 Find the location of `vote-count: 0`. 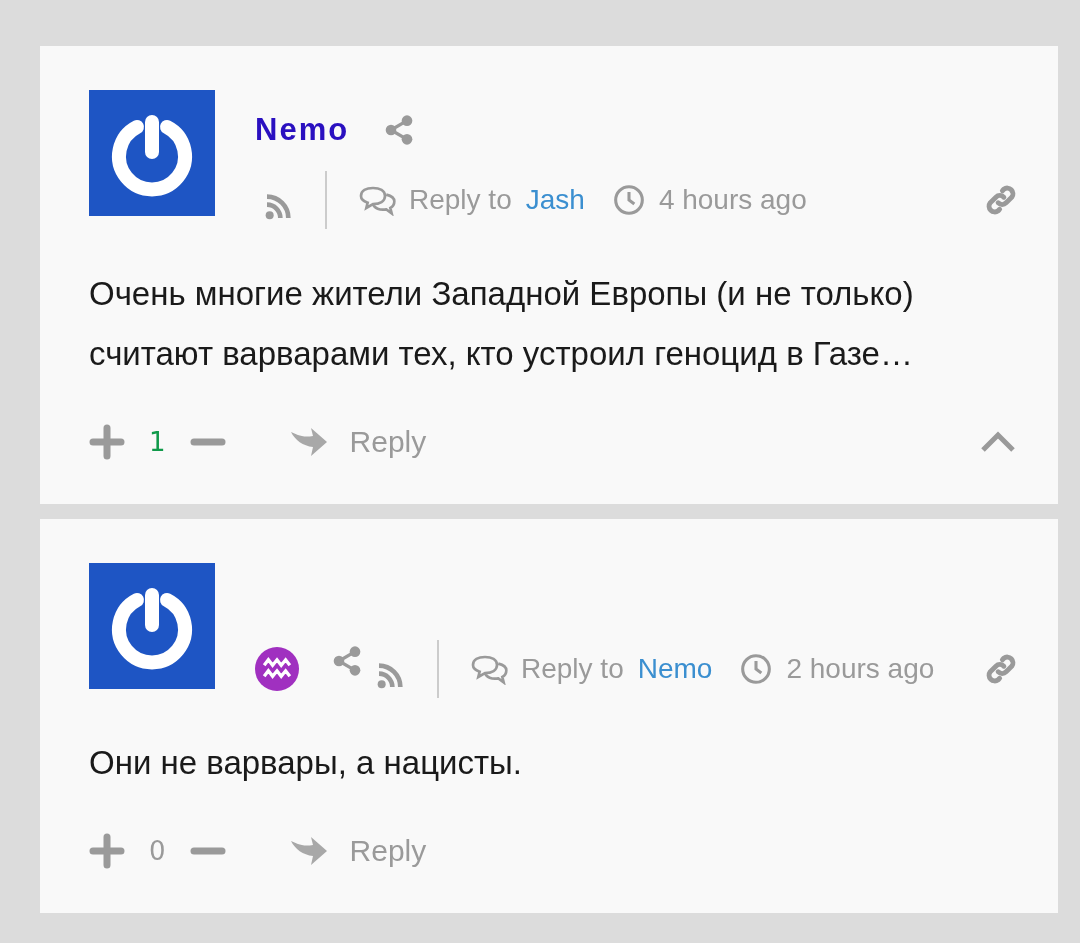

vote-count: 0 is located at coordinates (157, 851).